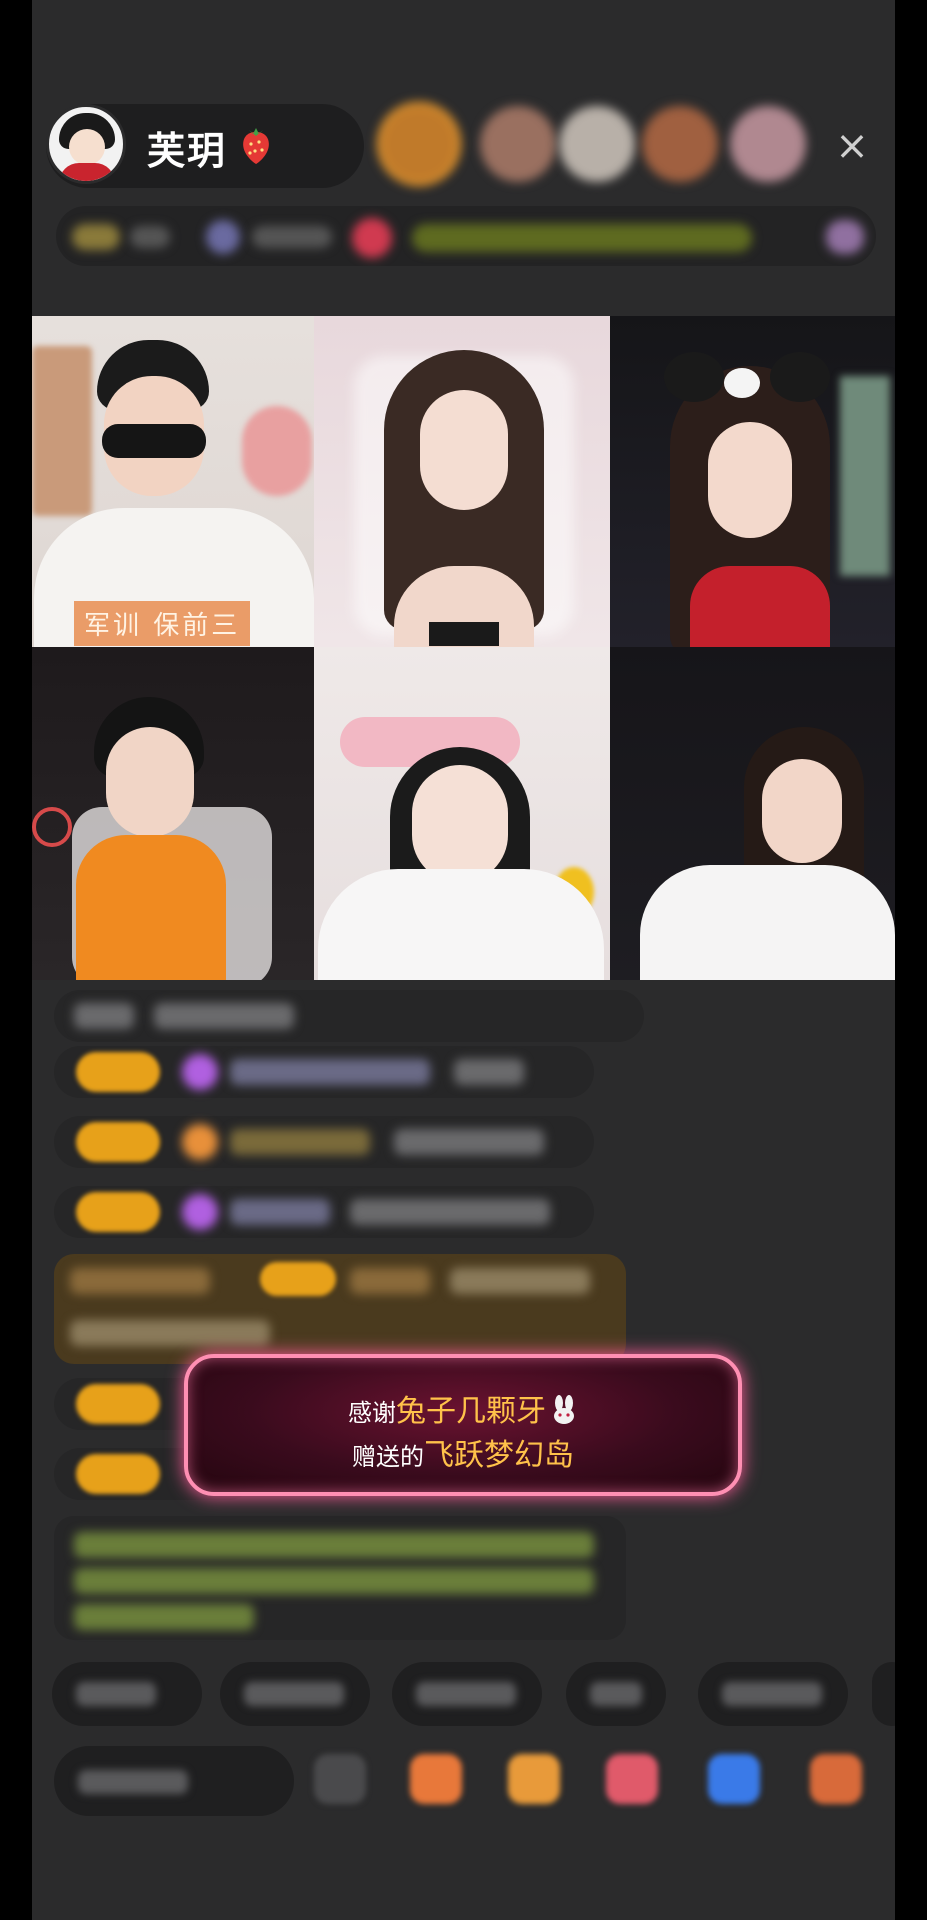  What do you see at coordinates (852, 146) in the screenshot?
I see `close-icon: ×` at bounding box center [852, 146].